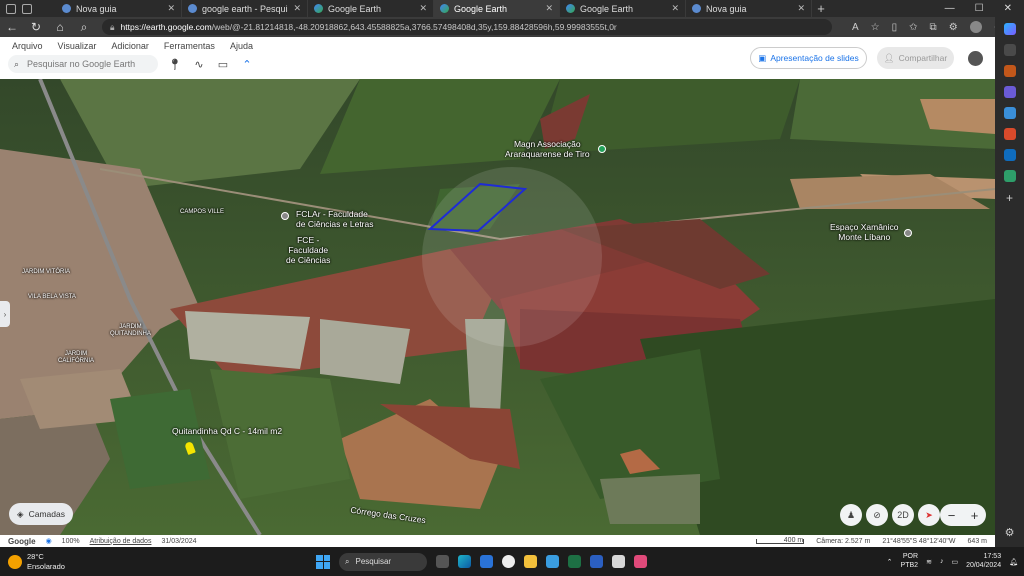 Image resolution: width=1024 pixels, height=576 pixels. What do you see at coordinates (11, 8) in the screenshot?
I see `workspaces-icon` at bounding box center [11, 8].